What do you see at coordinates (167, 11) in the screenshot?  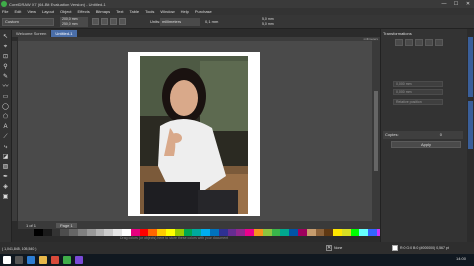 I see `menu-window: Window` at bounding box center [167, 11].